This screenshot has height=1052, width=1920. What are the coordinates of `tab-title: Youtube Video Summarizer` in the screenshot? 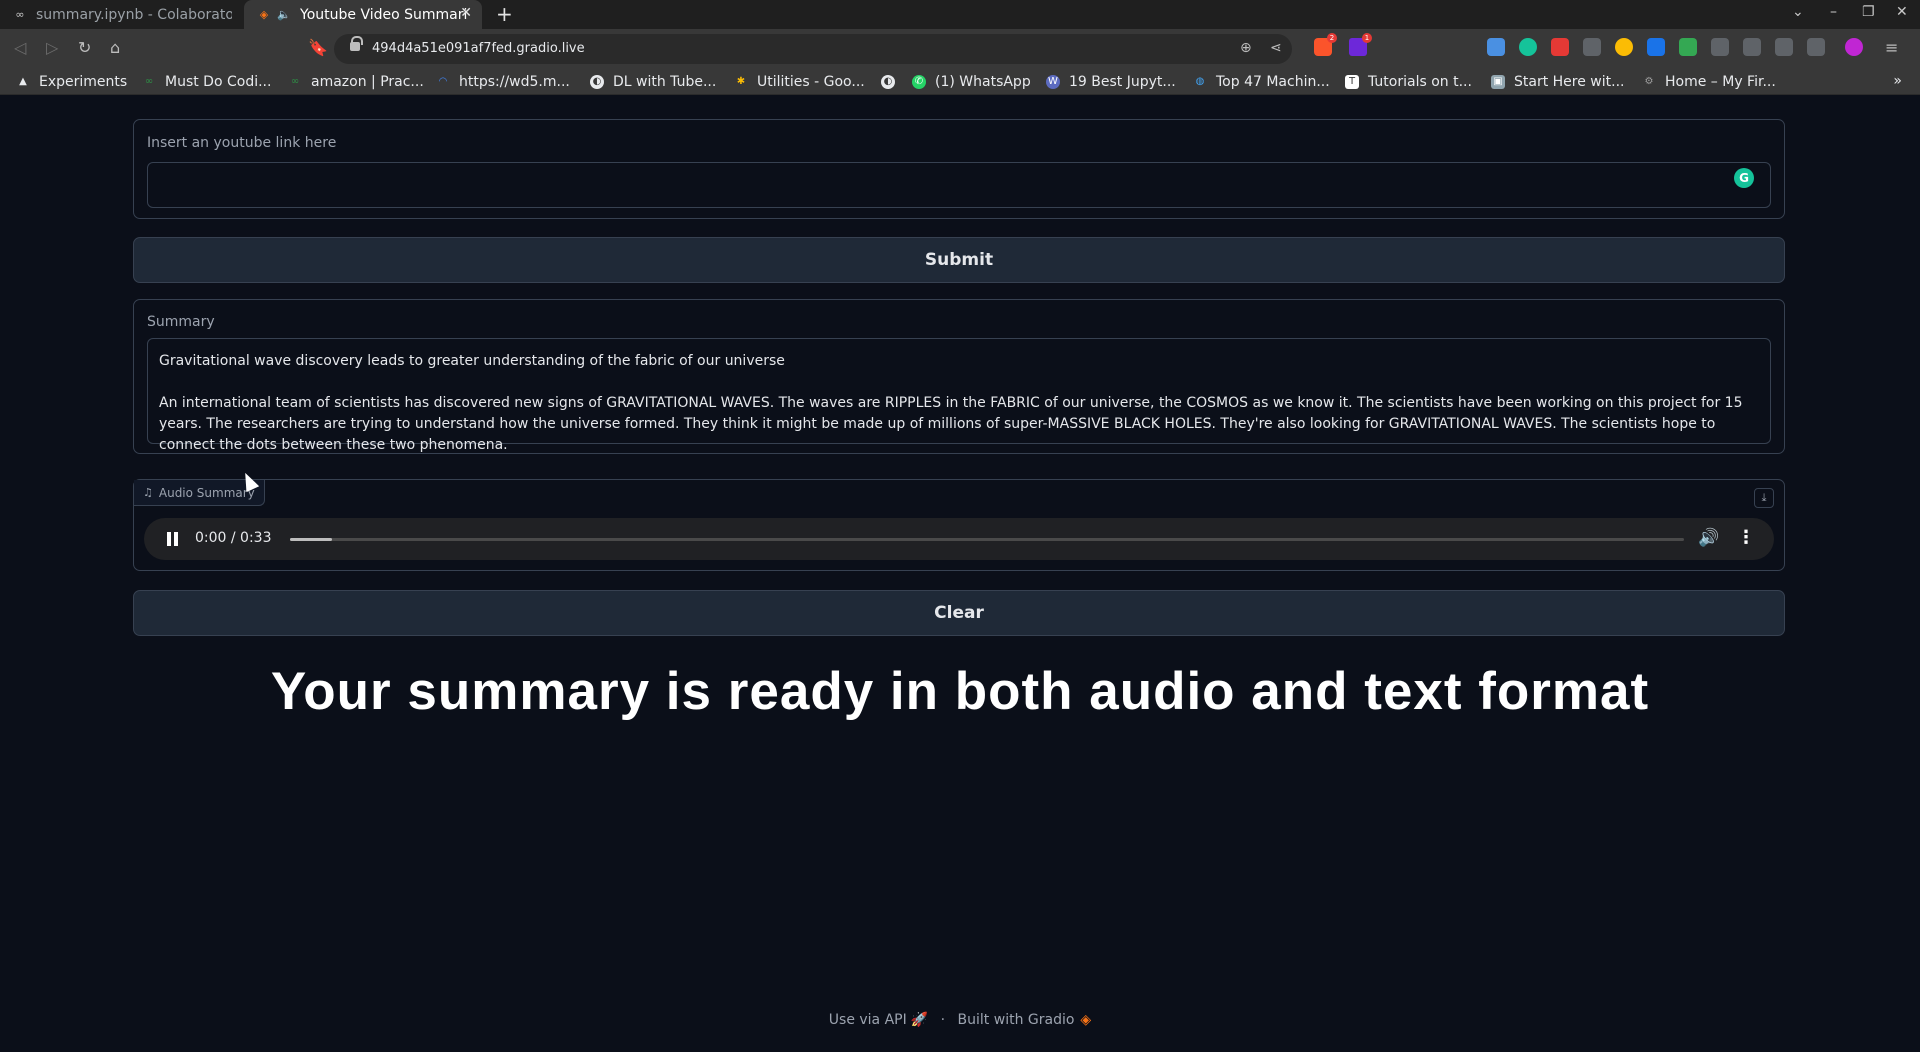 It's located at (384, 14).